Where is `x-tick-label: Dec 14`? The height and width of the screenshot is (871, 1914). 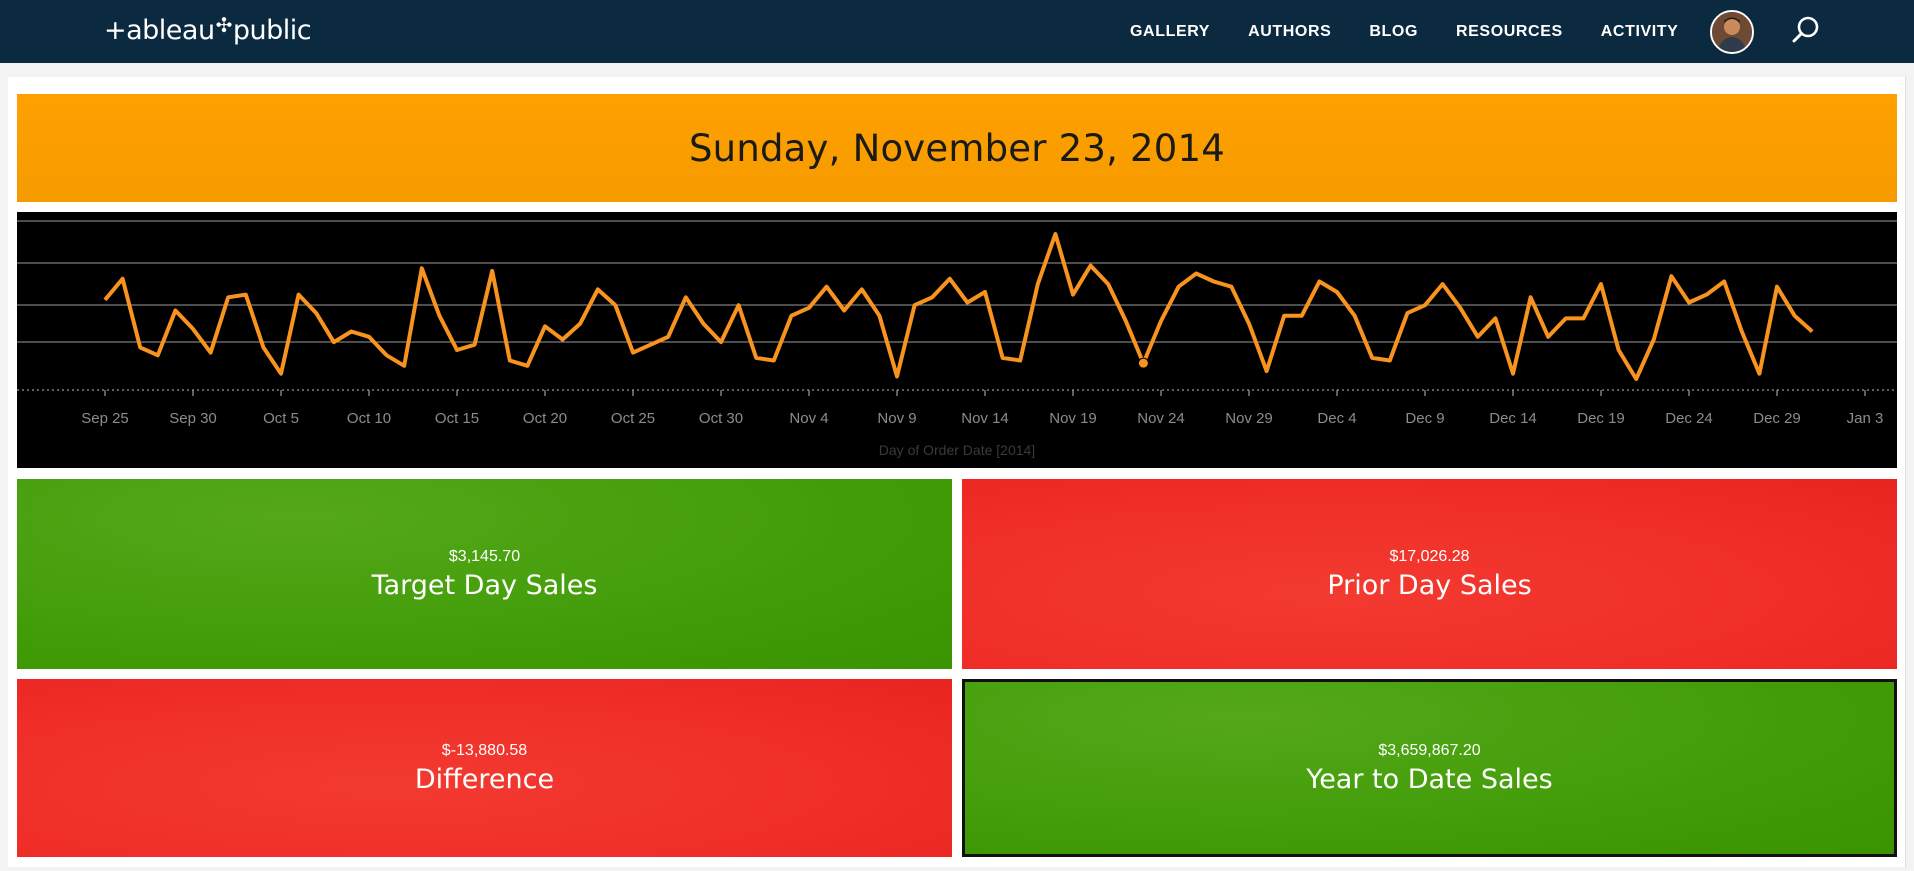
x-tick-label: Dec 14 is located at coordinates (1513, 418).